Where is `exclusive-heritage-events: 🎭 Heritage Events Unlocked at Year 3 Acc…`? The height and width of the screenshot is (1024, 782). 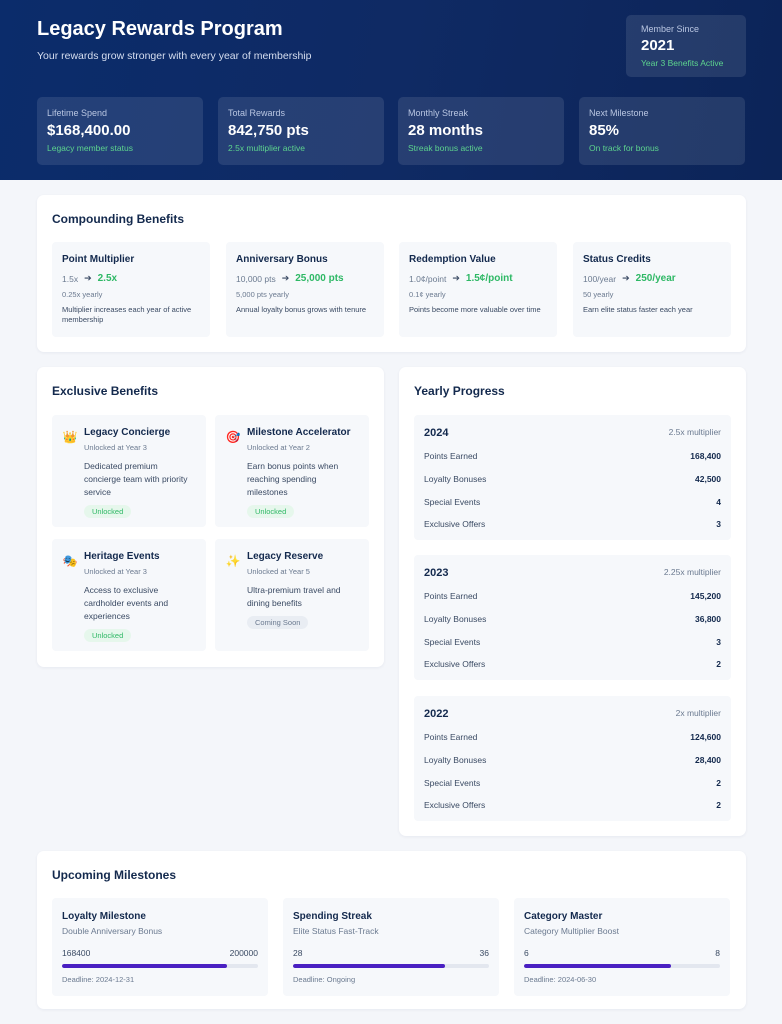 exclusive-heritage-events: 🎭 Heritage Events Unlocked at Year 3 Acc… is located at coordinates (129, 595).